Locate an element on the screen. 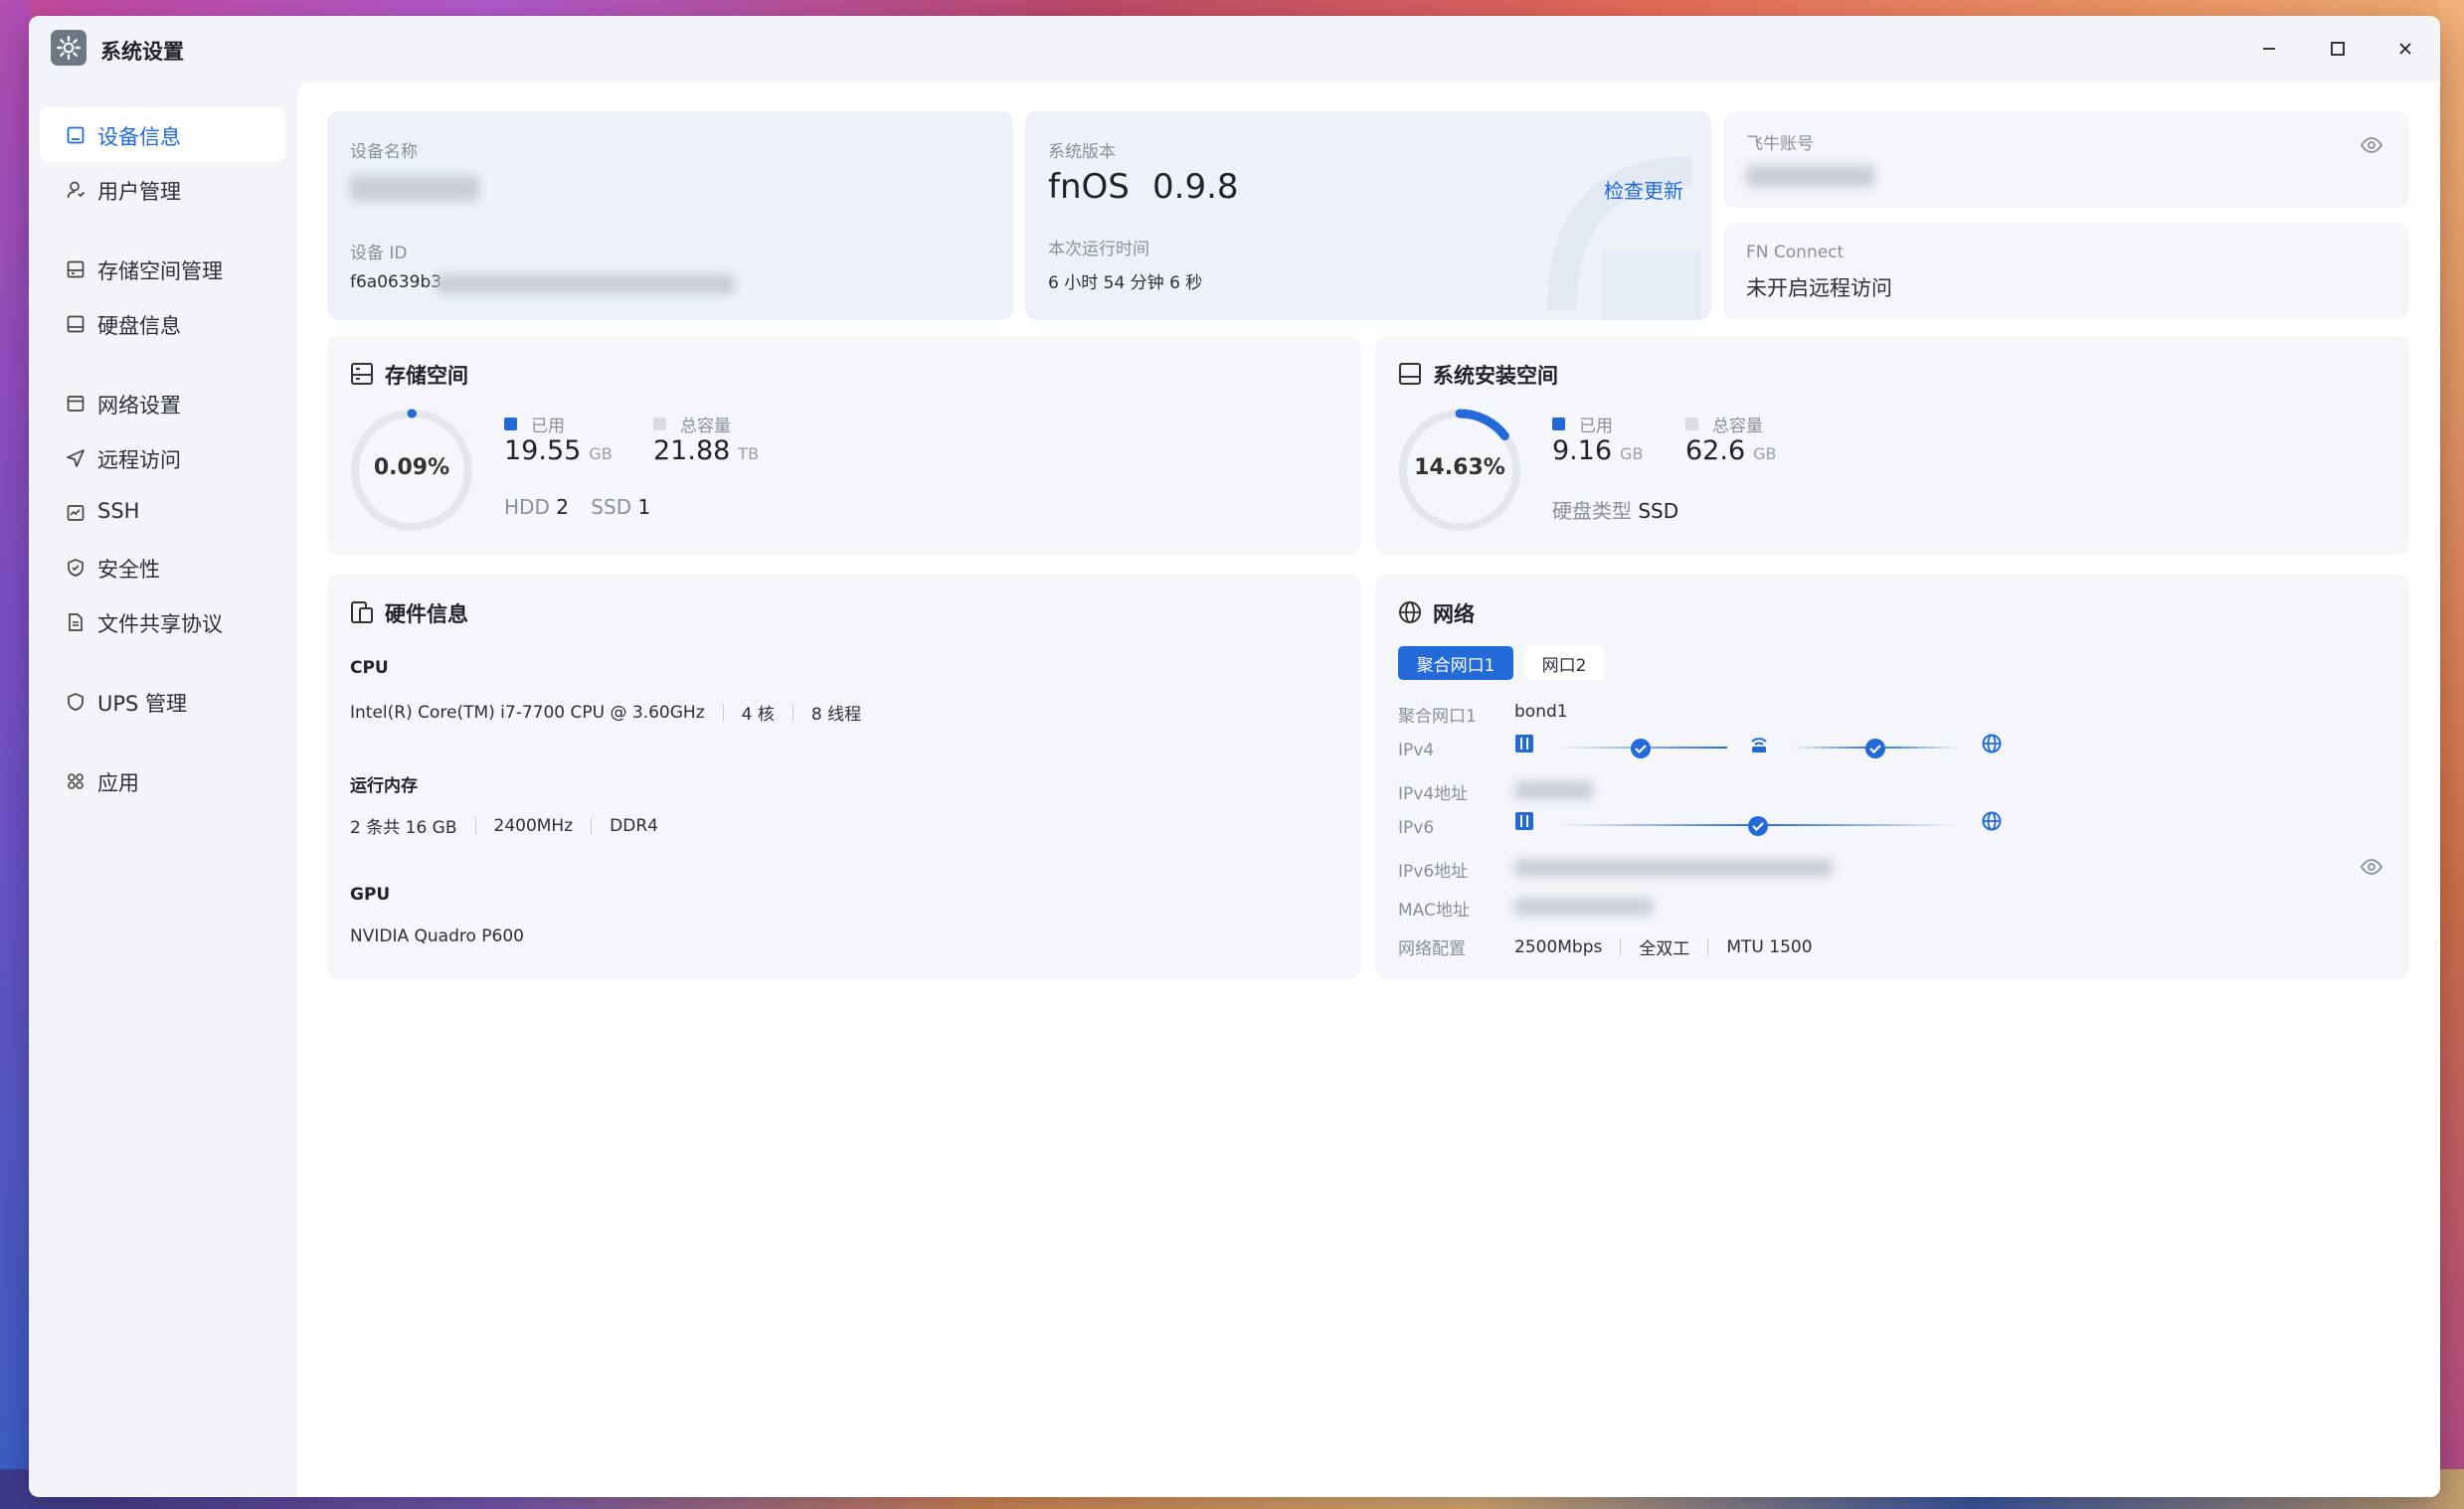  check-update-link: 检查更新 is located at coordinates (1643, 189).